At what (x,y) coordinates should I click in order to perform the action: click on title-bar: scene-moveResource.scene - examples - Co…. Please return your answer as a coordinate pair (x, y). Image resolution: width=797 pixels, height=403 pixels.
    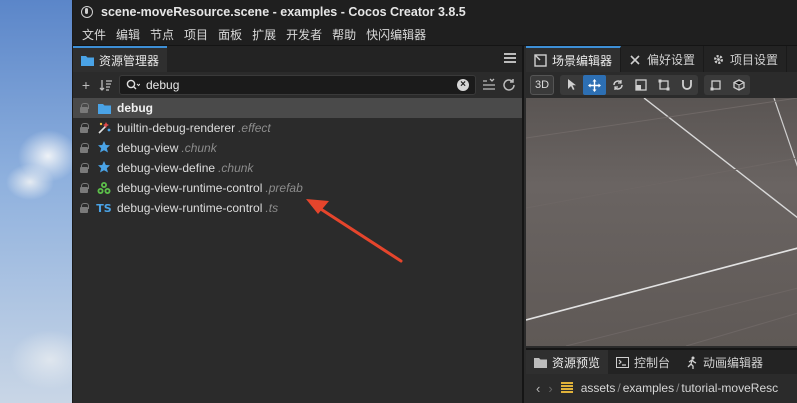
    Looking at the image, I should click on (435, 12).